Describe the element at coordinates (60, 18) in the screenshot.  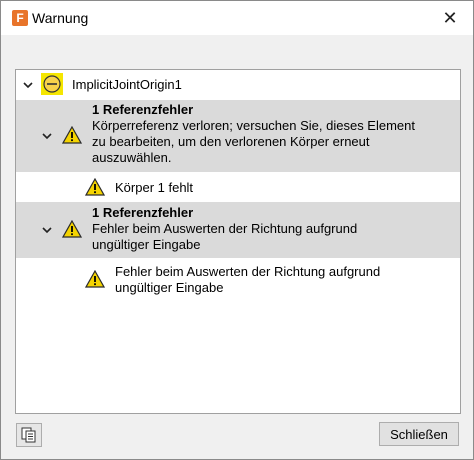
I see `window-title: Warnung` at that location.